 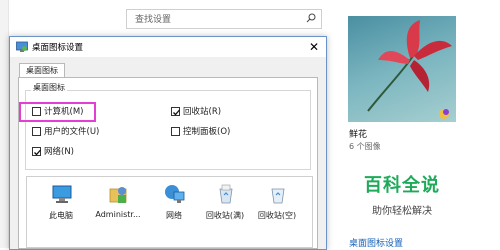 What do you see at coordinates (207, 132) in the screenshot?
I see `checkbox-label: 控制面板(O)` at bounding box center [207, 132].